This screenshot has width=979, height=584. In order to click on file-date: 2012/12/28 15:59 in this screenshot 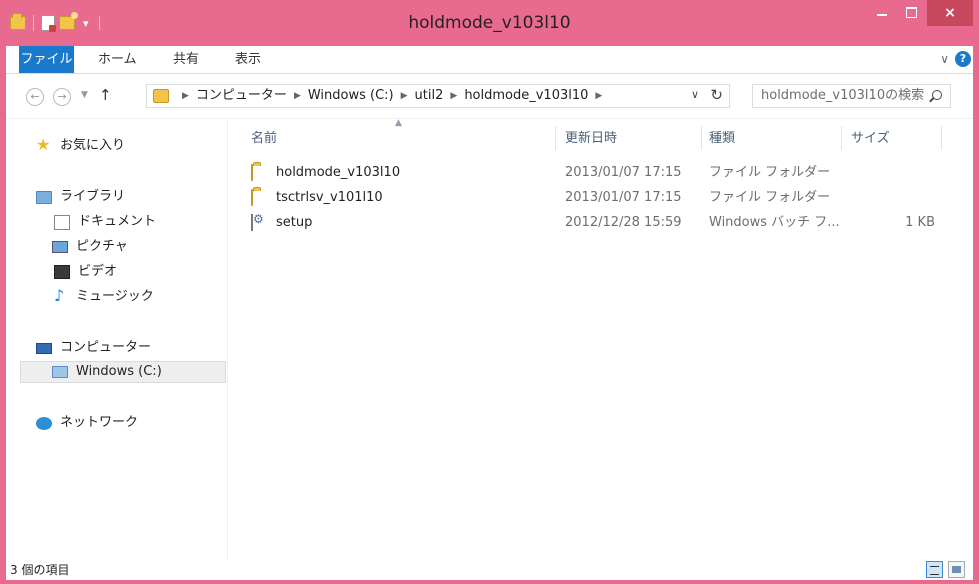, I will do `click(623, 222)`.